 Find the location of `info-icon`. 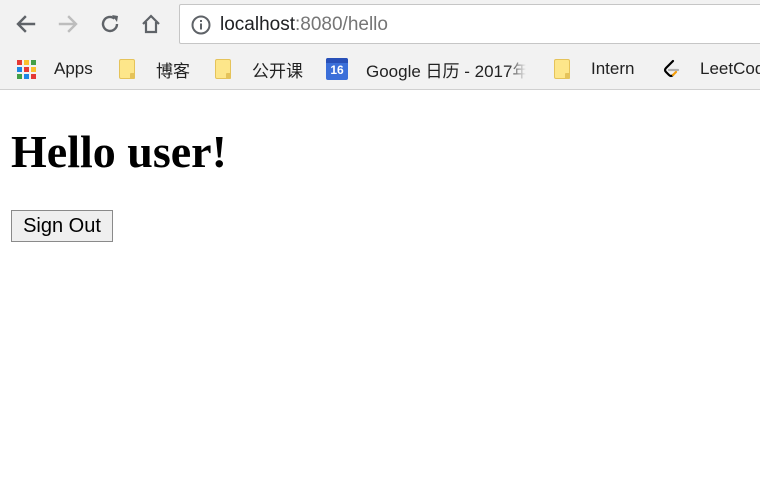

info-icon is located at coordinates (201, 25).